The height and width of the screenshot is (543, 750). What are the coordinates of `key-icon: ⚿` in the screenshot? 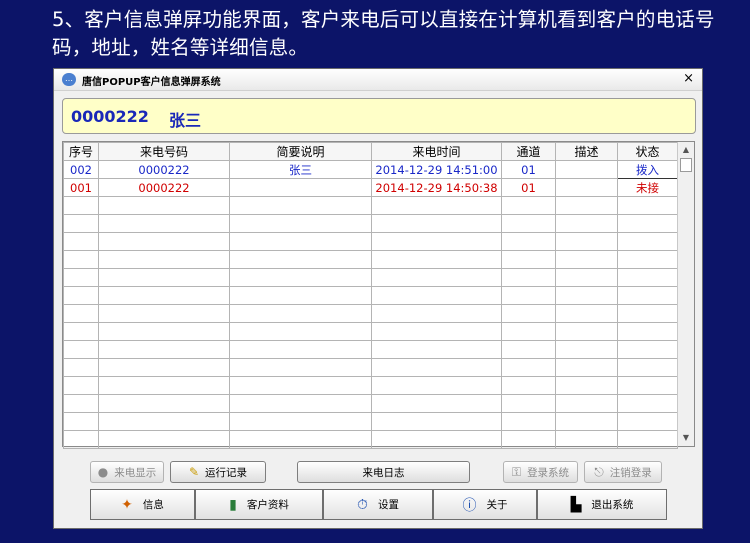 It's located at (516, 471).